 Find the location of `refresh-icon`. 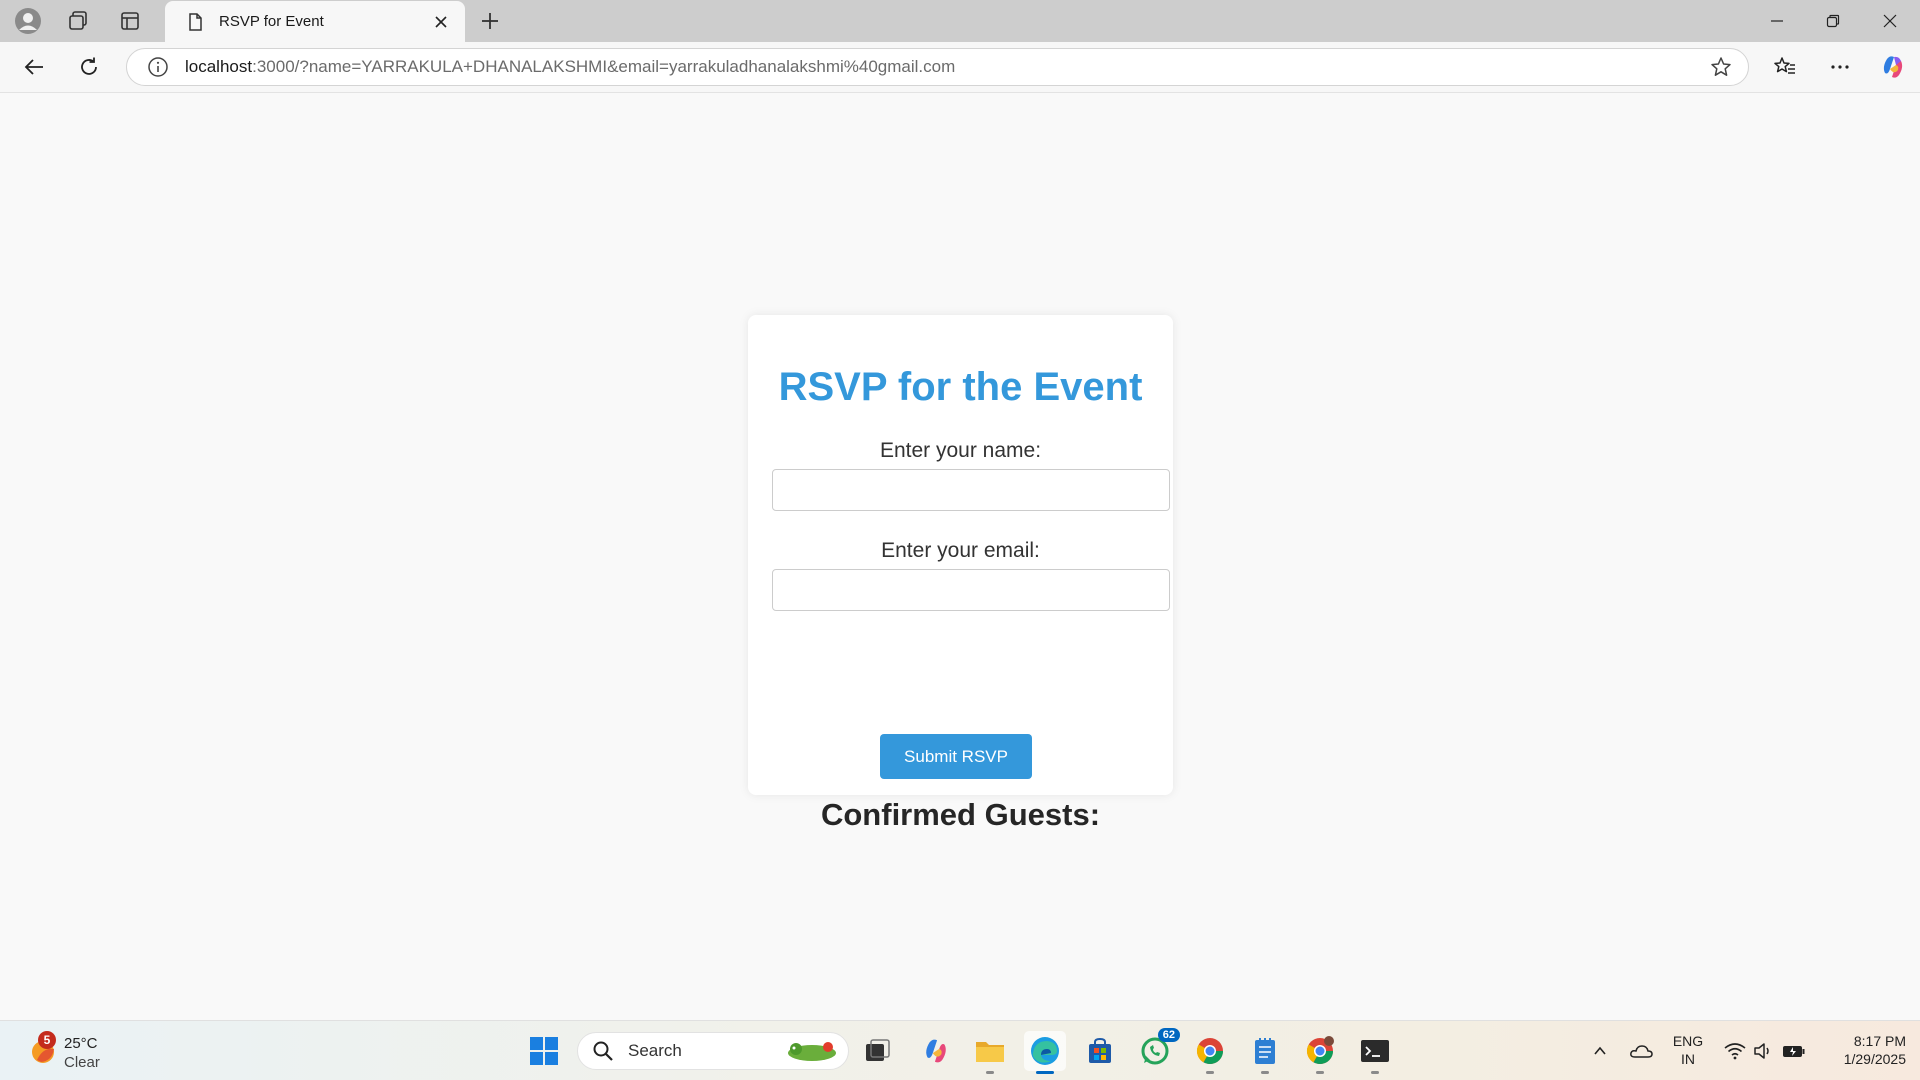

refresh-icon is located at coordinates (89, 66).